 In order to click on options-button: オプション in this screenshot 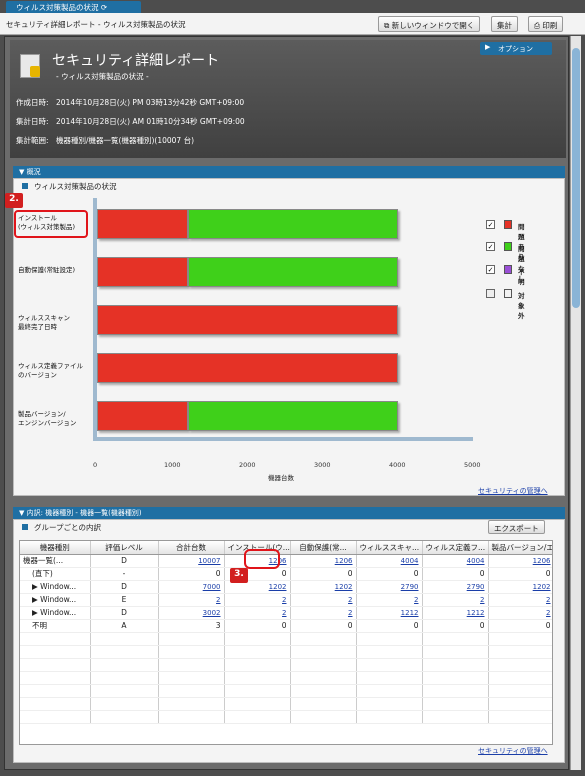, I will do `click(516, 48)`.